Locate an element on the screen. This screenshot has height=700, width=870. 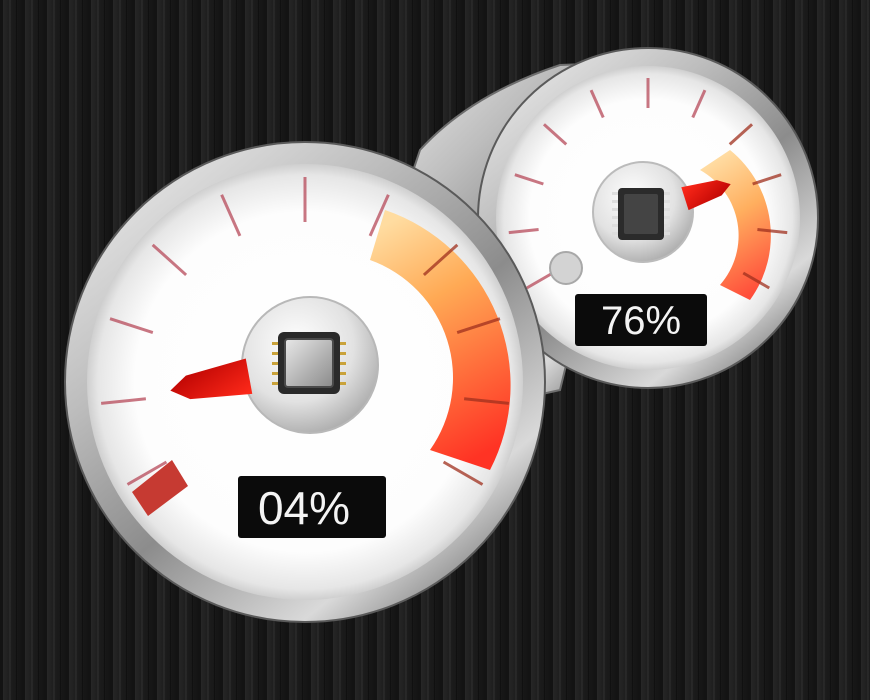
cpu-meter-readout: 04% is located at coordinates (312, 507).